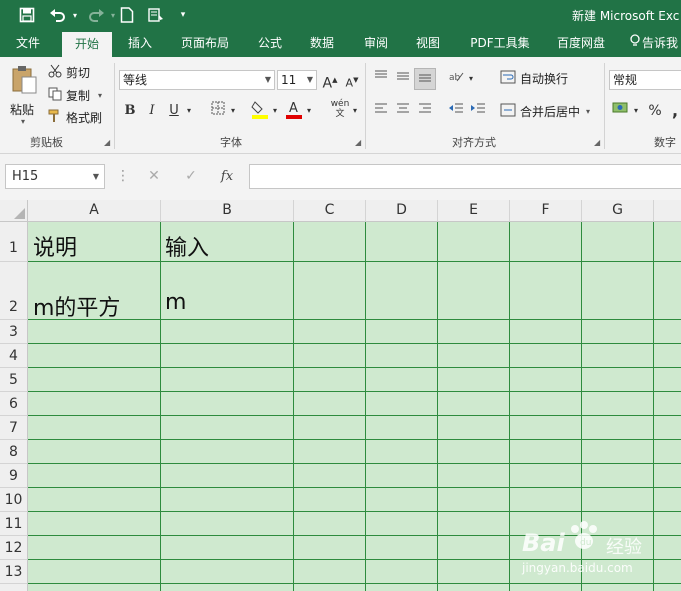  Describe the element at coordinates (185, 246) in the screenshot. I see `cell-b1: 输入` at that location.